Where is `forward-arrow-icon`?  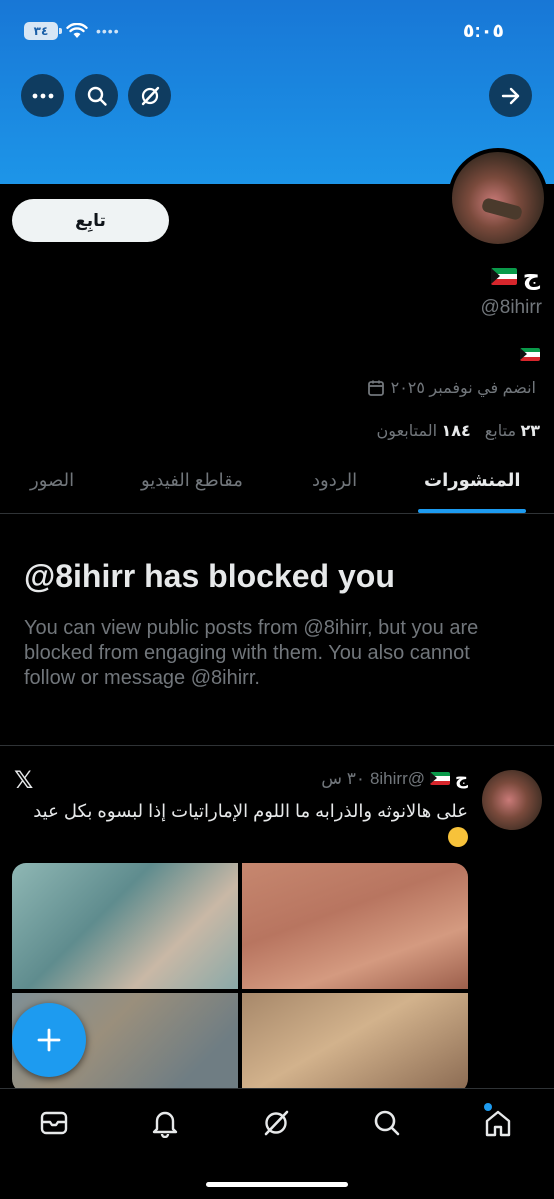
forward-arrow-icon is located at coordinates (510, 95).